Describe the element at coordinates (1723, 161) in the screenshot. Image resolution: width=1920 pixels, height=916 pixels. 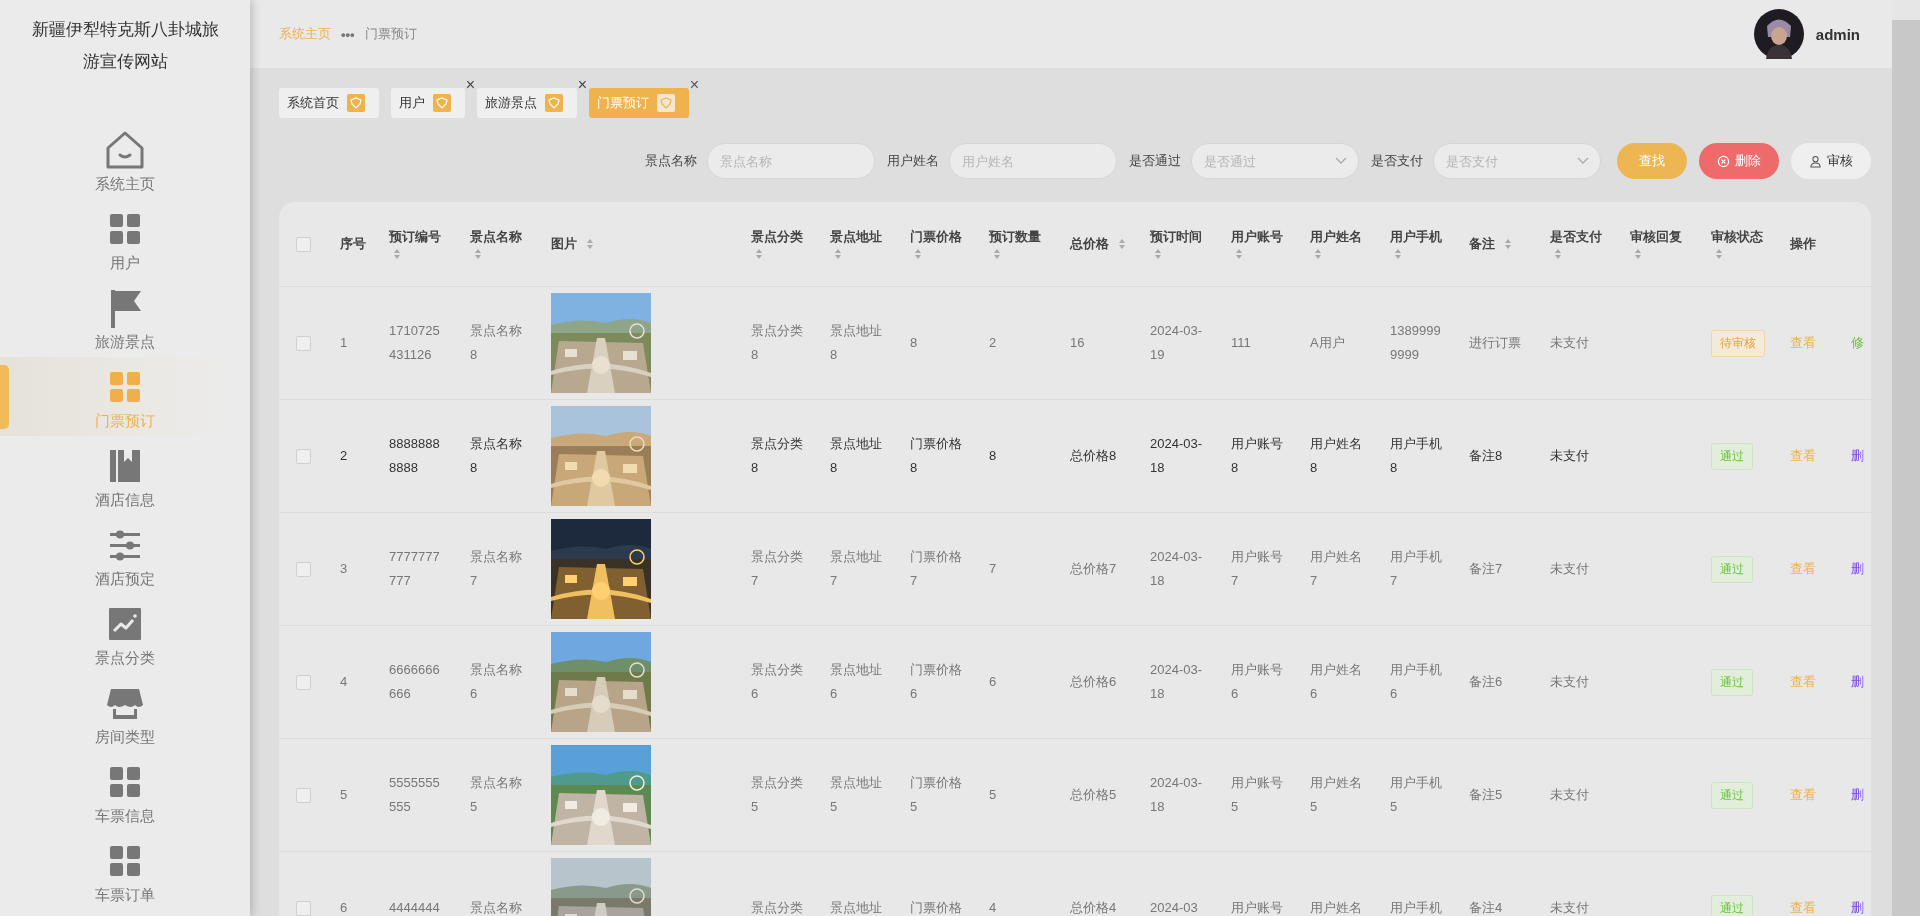
I see `close-circle-icon` at that location.